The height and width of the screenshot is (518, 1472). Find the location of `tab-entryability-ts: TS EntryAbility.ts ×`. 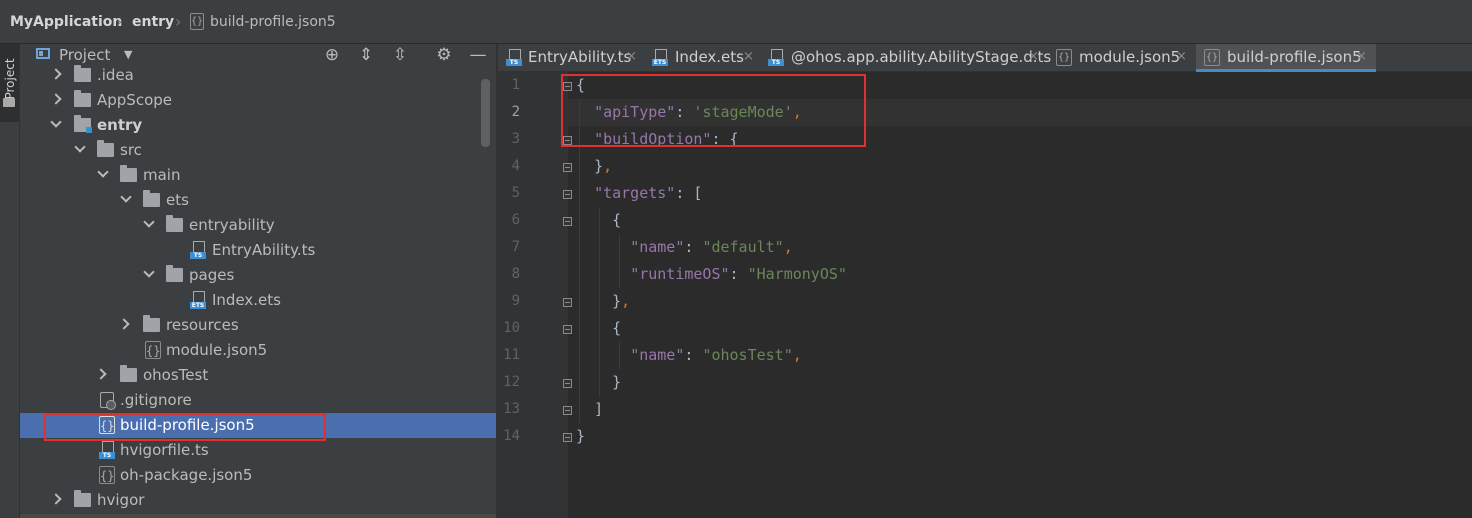

tab-entryability-ts: TS EntryAbility.ts × is located at coordinates (571, 57).